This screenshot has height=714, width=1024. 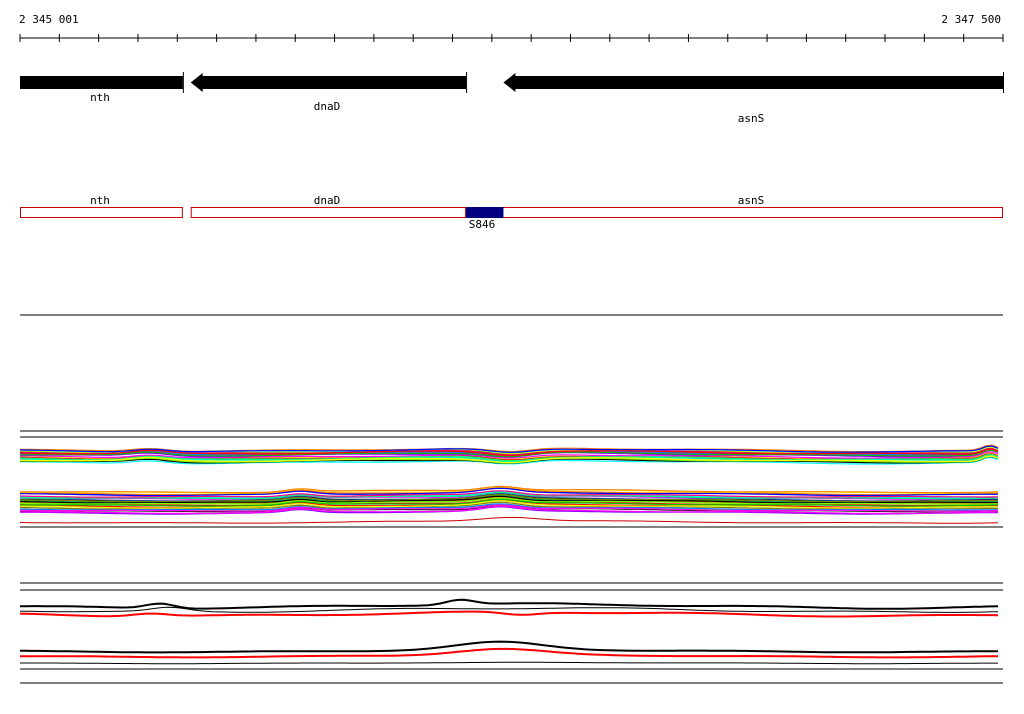 What do you see at coordinates (511, 633) in the screenshot?
I see `expression-track-summary` at bounding box center [511, 633].